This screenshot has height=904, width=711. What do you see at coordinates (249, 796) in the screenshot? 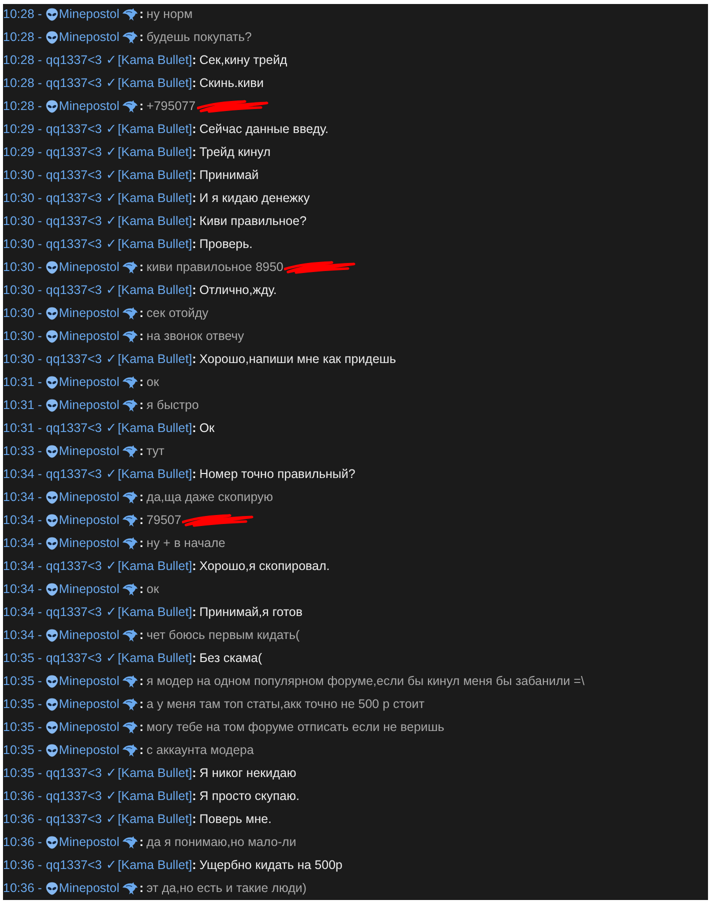
I see `message-text: Я просто скупаю.` at bounding box center [249, 796].